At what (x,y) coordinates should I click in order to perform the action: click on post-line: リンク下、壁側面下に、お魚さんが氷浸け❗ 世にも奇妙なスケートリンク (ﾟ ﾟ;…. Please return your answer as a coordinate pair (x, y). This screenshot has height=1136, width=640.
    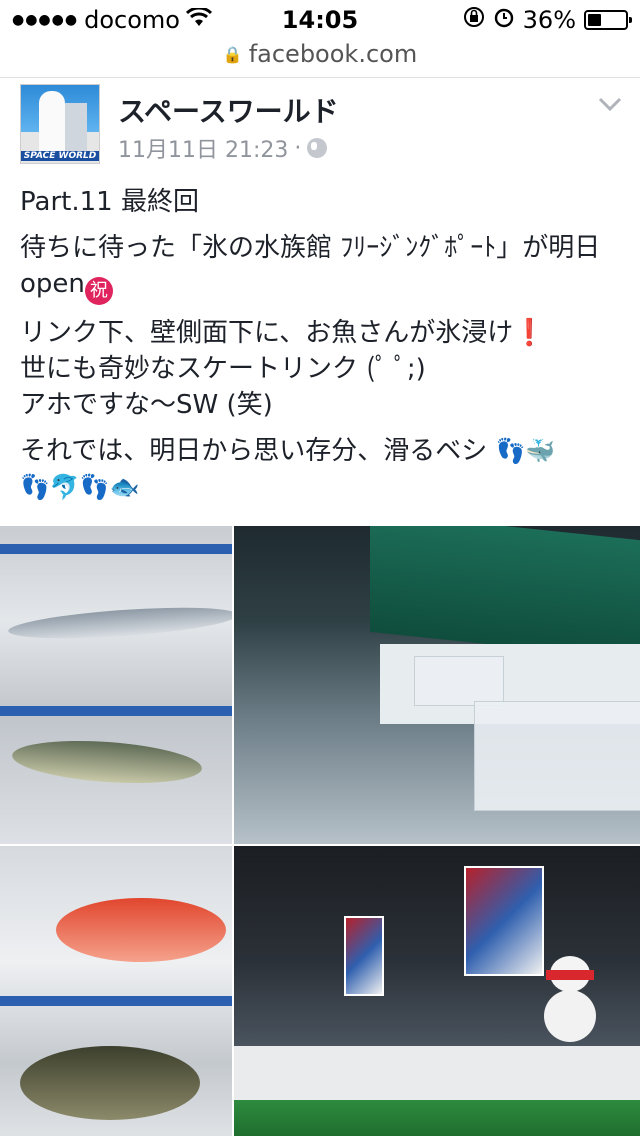
    Looking at the image, I should click on (322, 369).